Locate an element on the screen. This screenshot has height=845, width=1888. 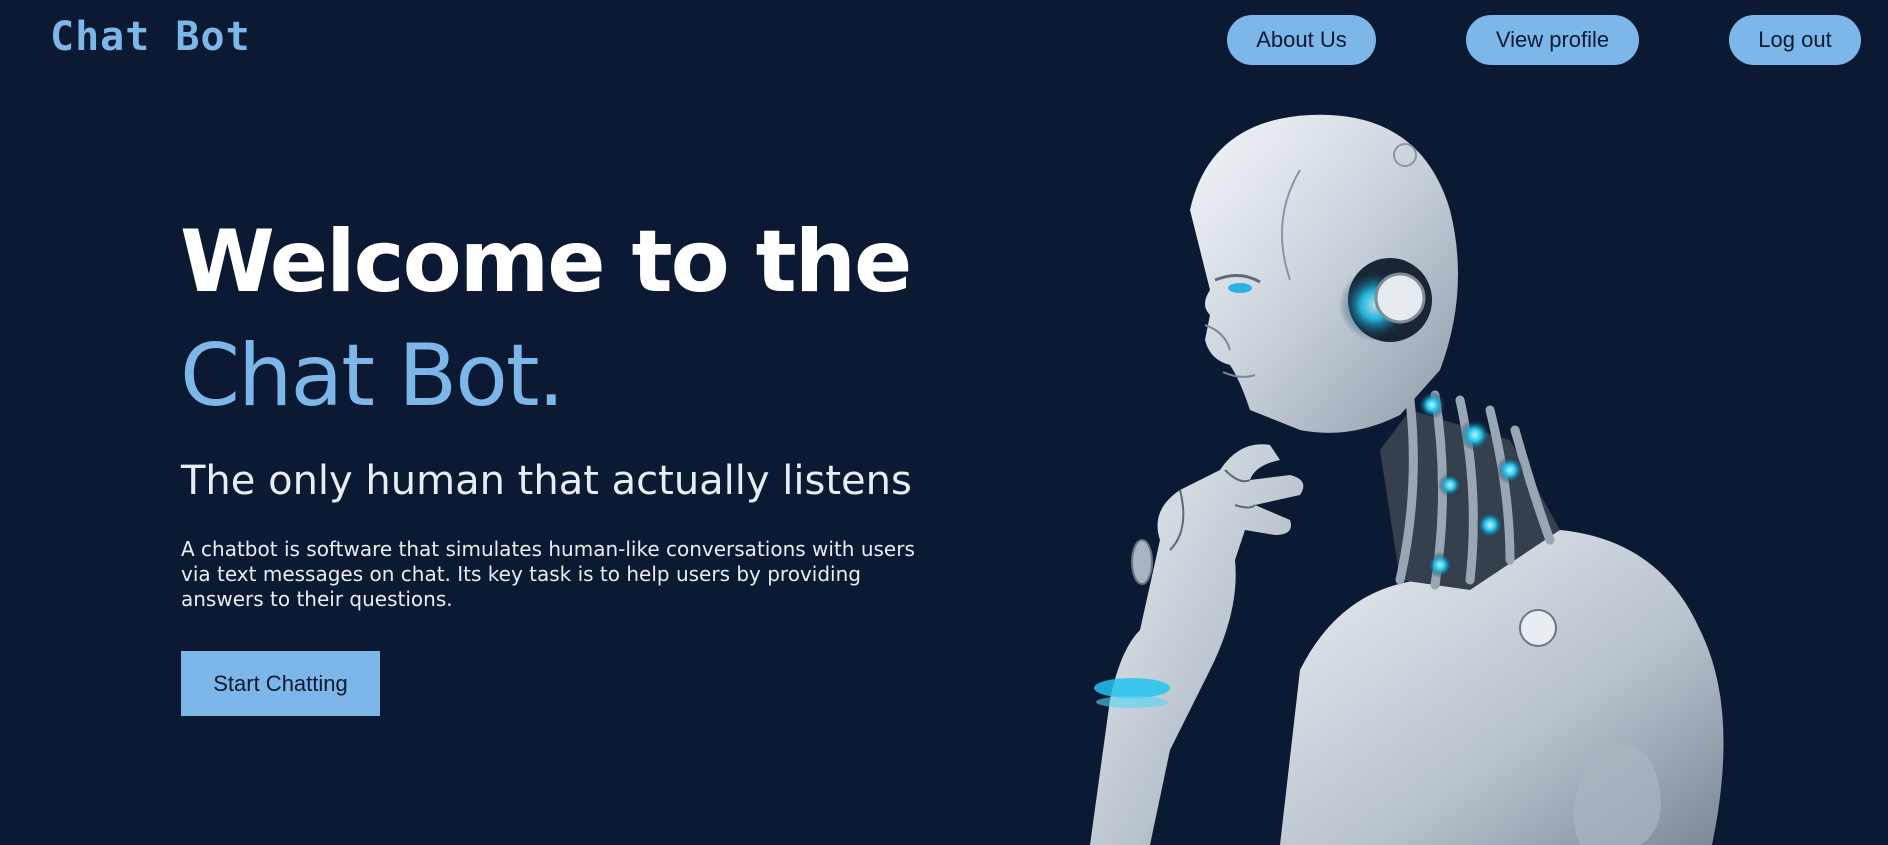
hero-title-line1: Welcome to the is located at coordinates (546, 262).